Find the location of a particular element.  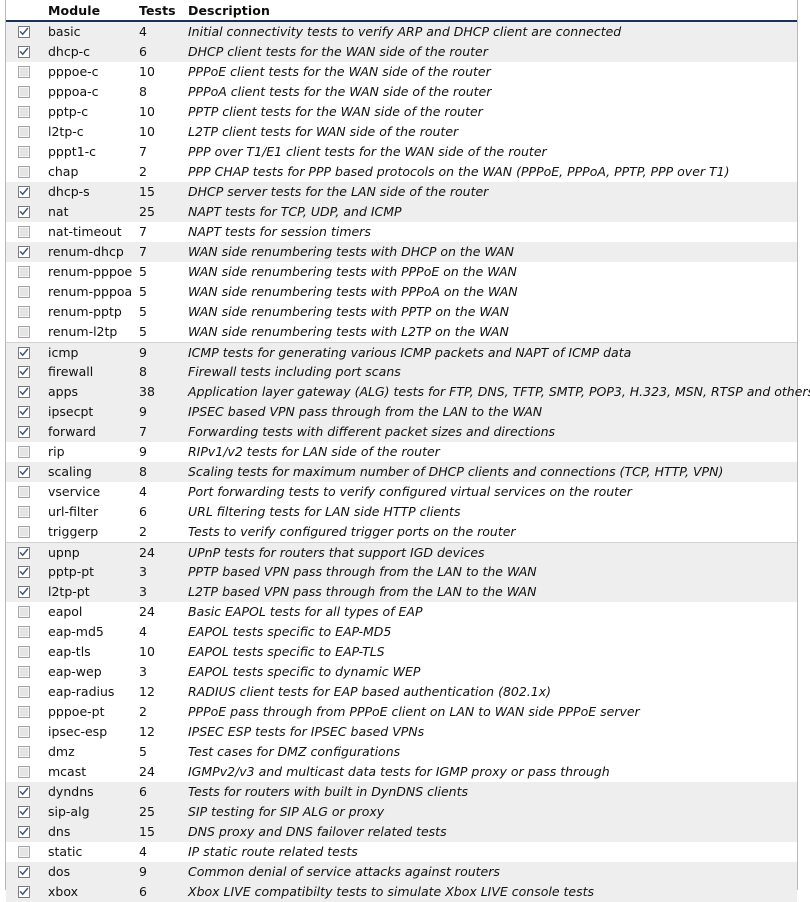

column-header-module: Module is located at coordinates (74, 10).